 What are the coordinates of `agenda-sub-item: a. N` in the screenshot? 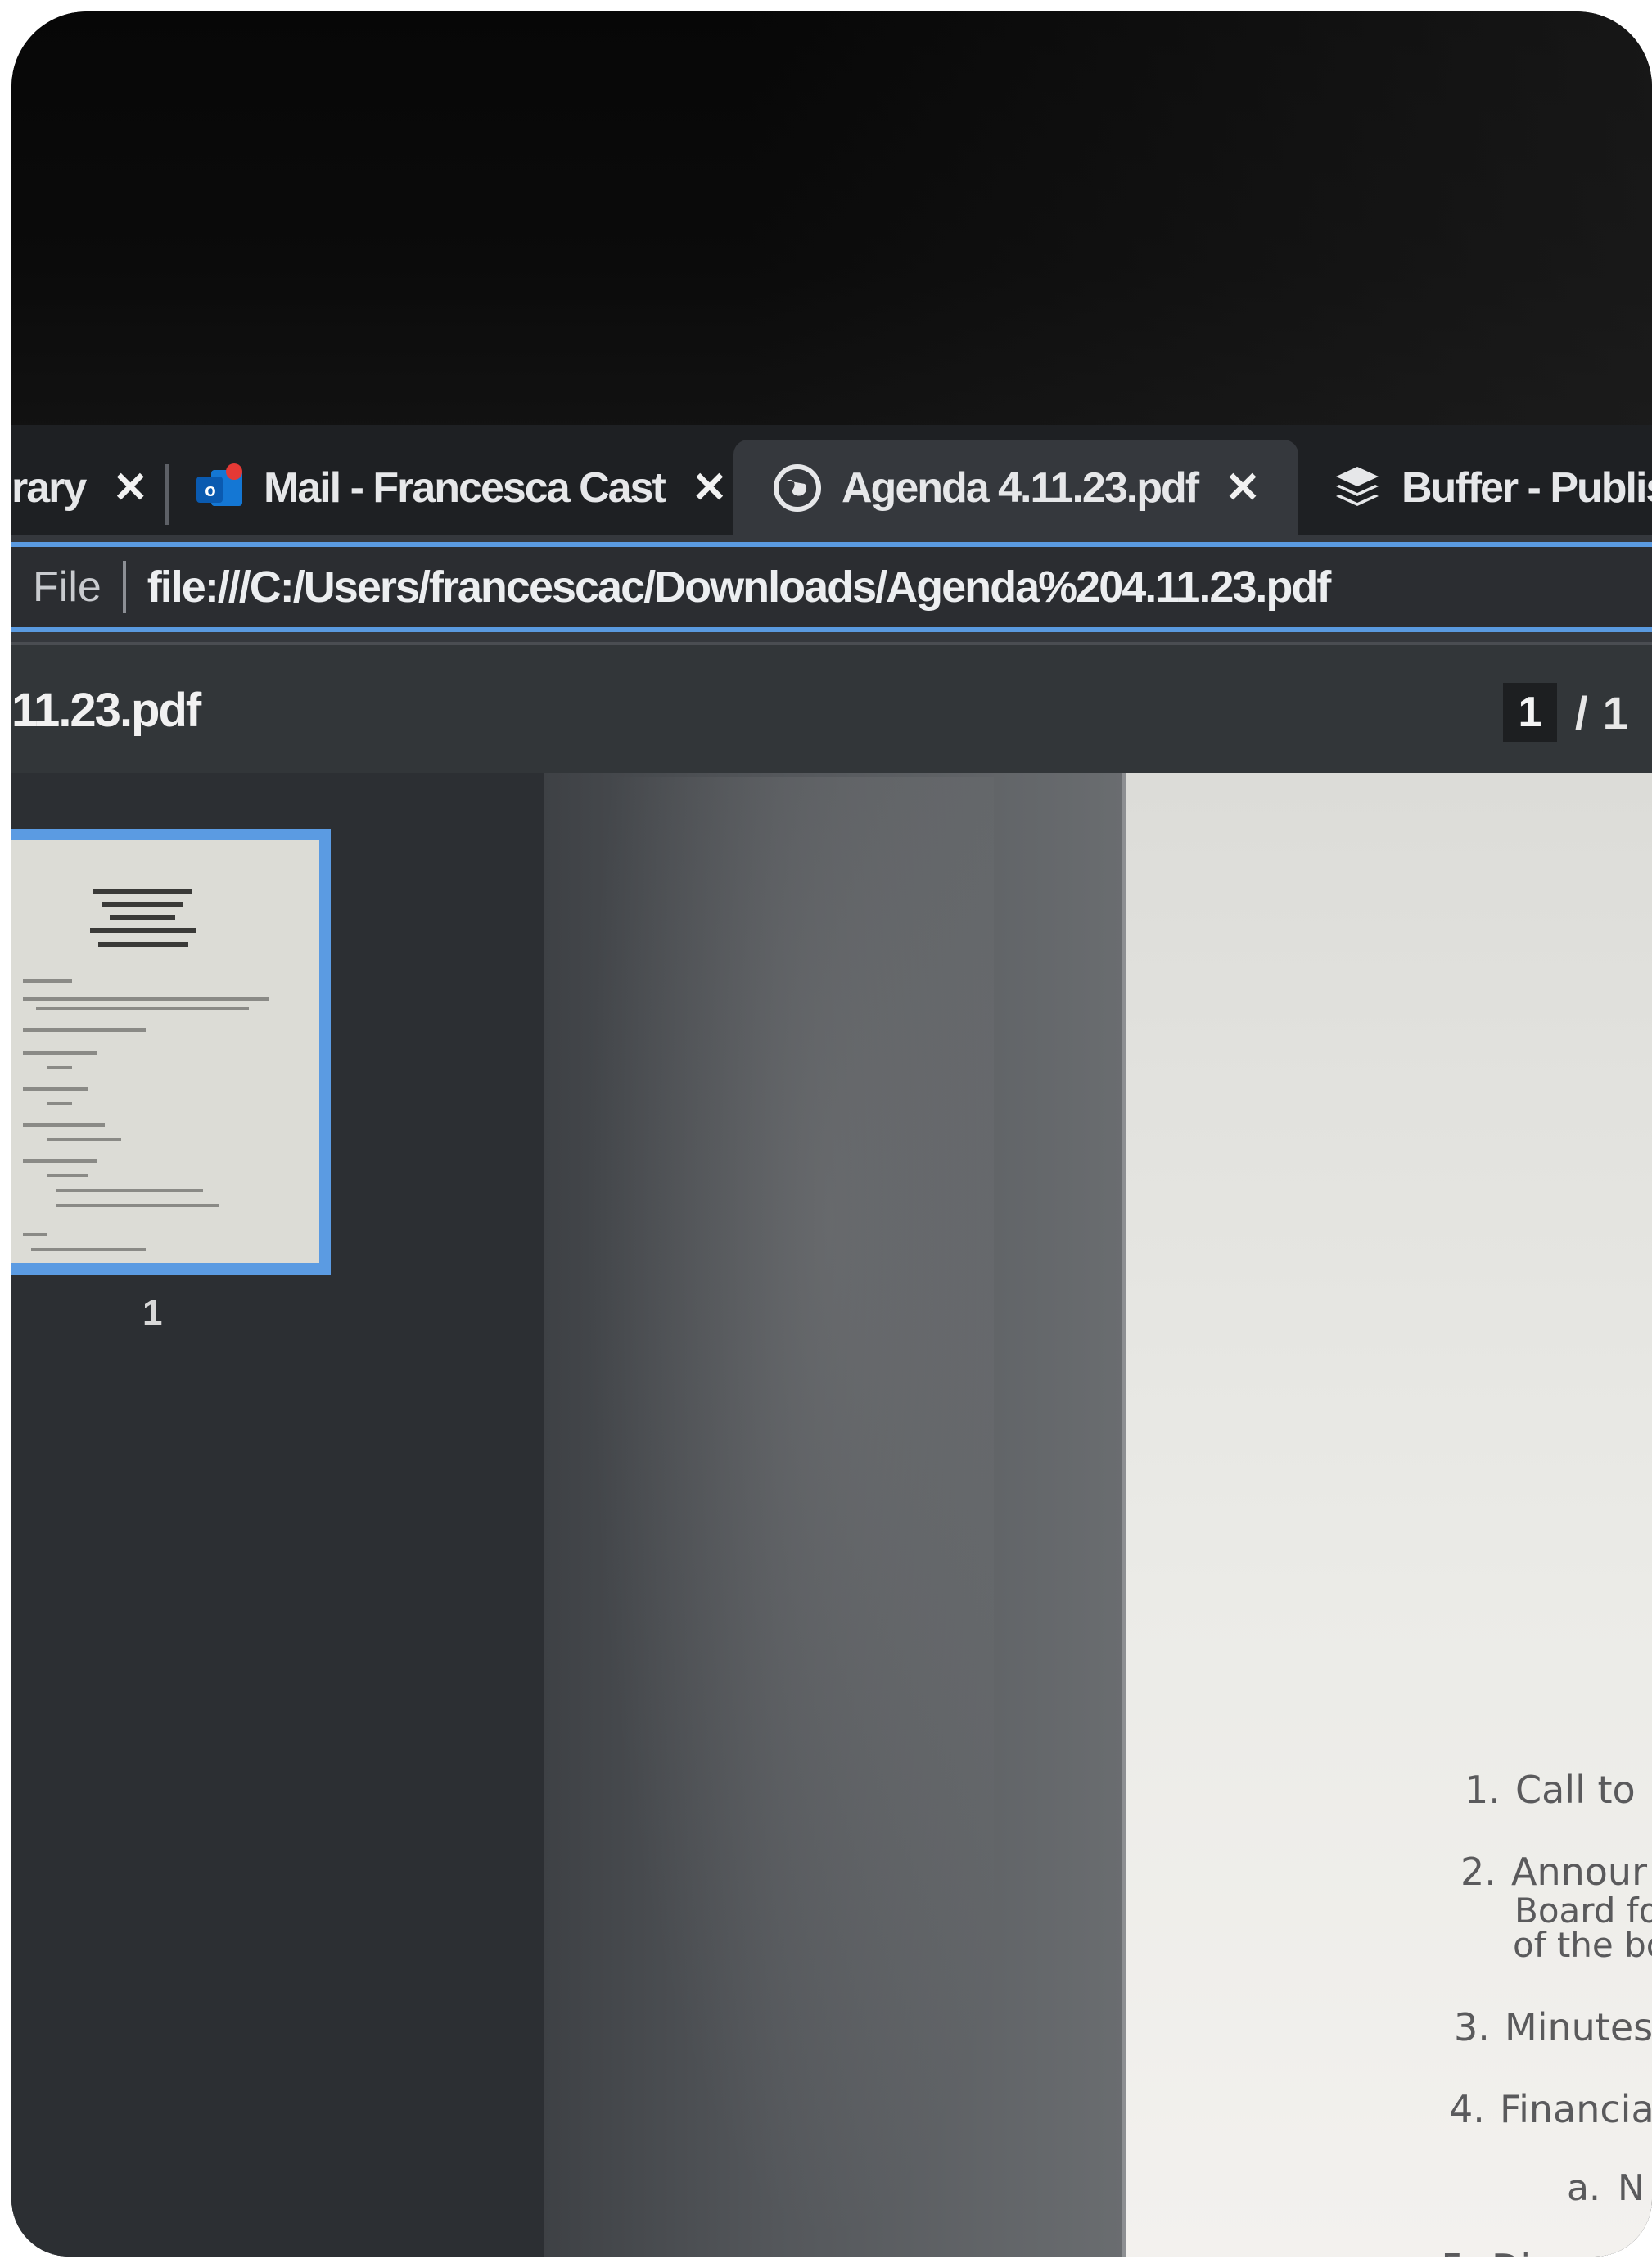 It's located at (1606, 2188).